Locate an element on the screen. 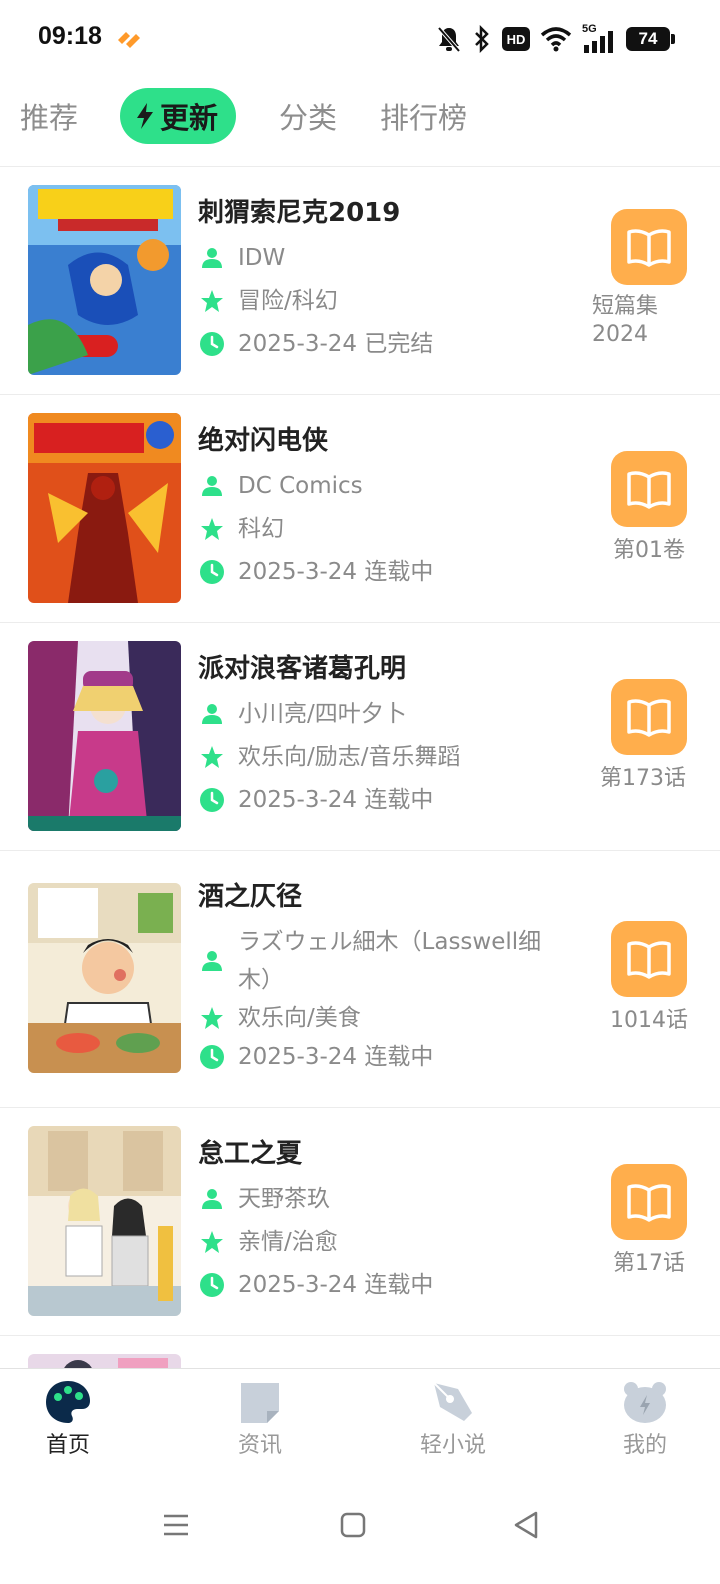 This screenshot has height=1584, width=720. status-time: 09:18 is located at coordinates (70, 36).